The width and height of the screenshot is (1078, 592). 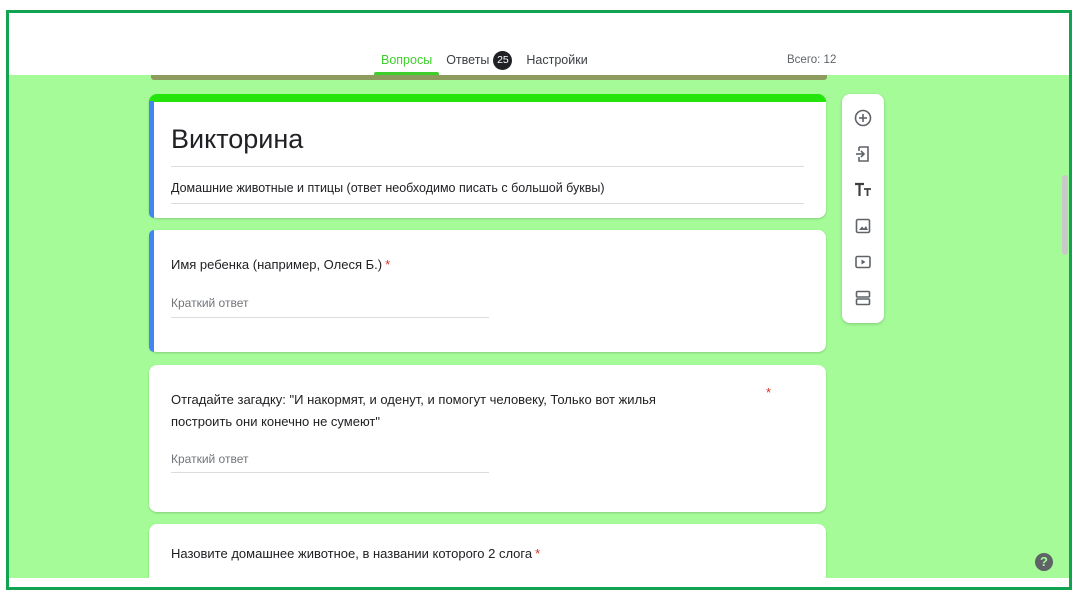 I want to click on total-points: Всего: 12, so click(x=812, y=60).